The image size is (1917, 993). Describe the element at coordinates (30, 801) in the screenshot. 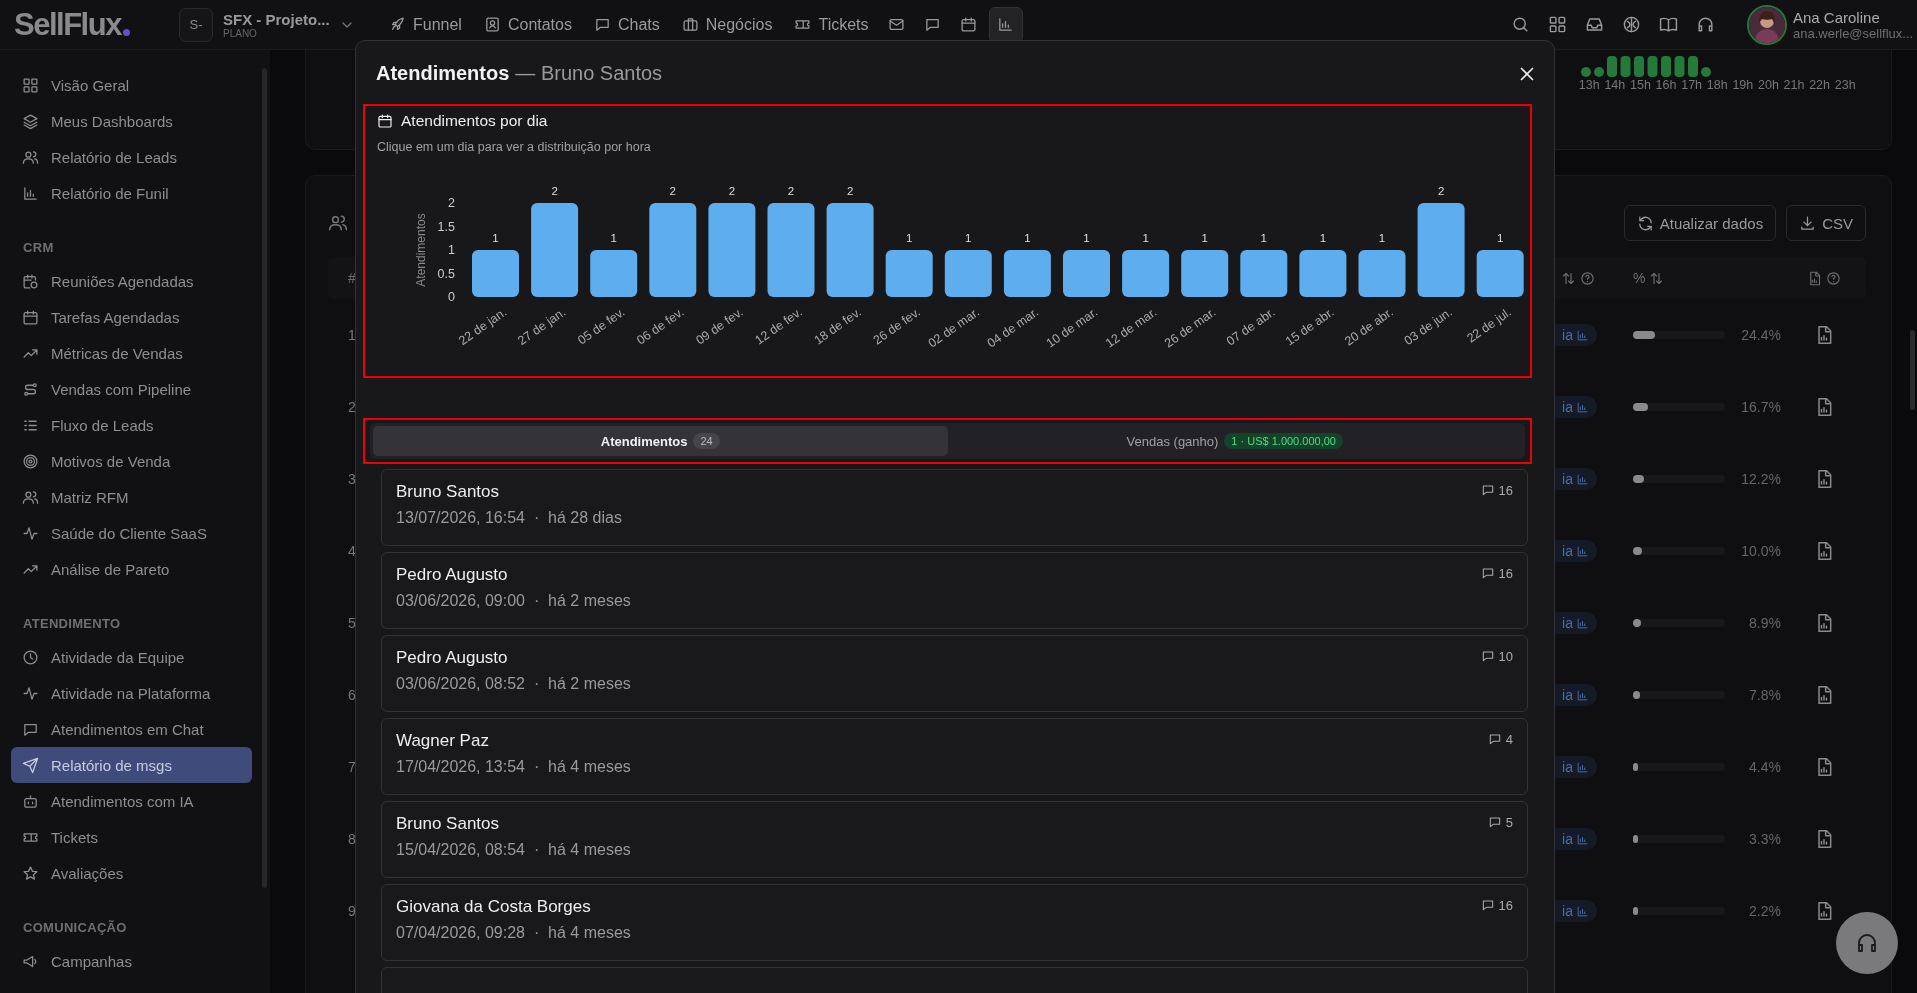

I see `robot-icon` at that location.